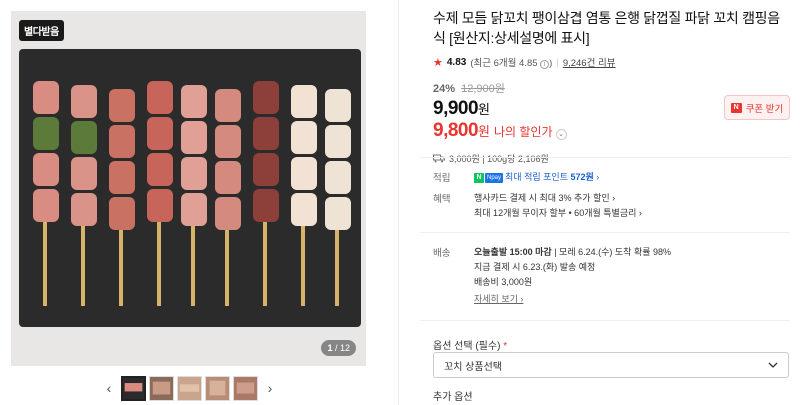 This screenshot has height=405, width=800. I want to click on points-body: N Npay 최대 적립 포인트 572원 ›, so click(629, 177).